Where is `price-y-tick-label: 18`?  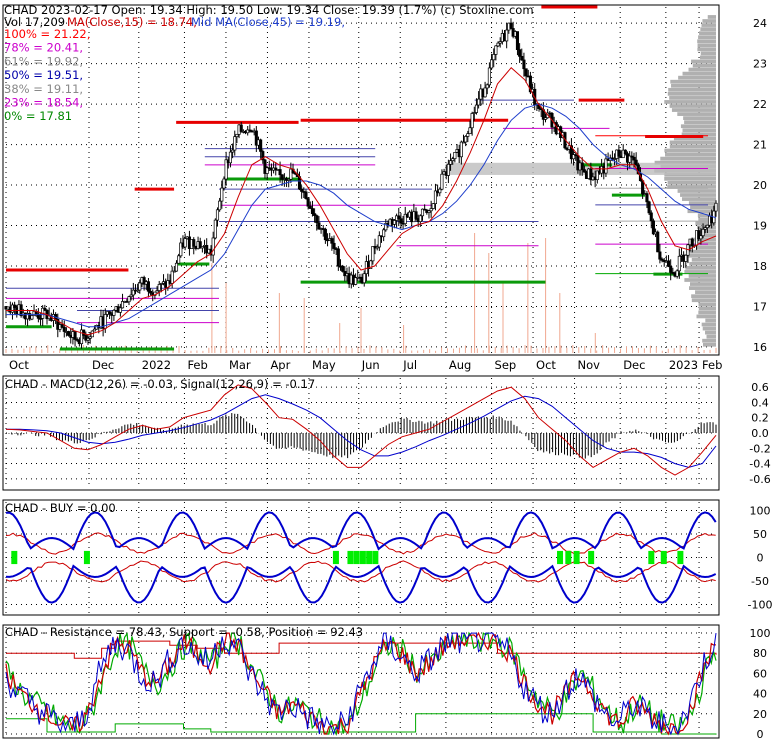 price-y-tick-label: 18 is located at coordinates (760, 266).